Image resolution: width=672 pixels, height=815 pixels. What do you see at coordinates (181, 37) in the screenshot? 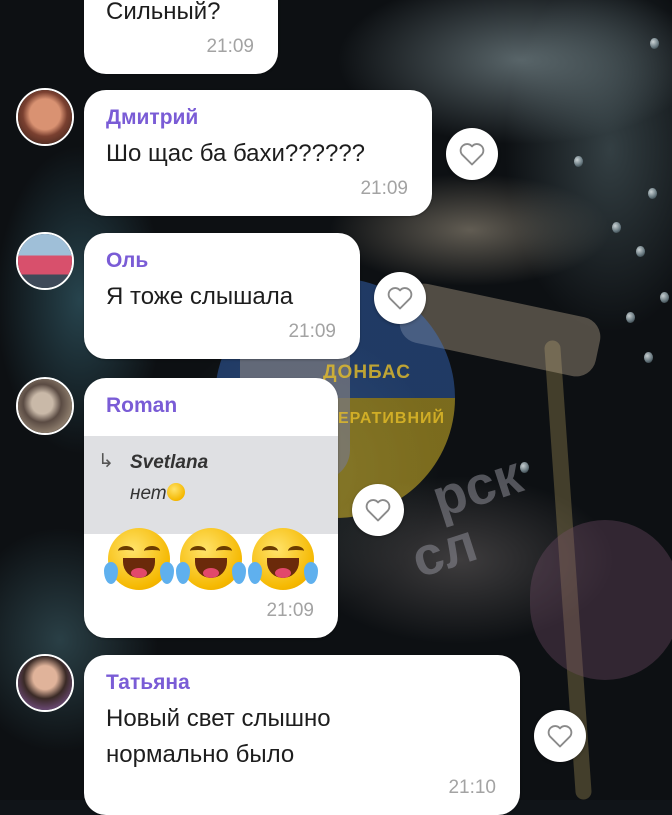
I see `message-bubble: Сильный? 21:09` at bounding box center [181, 37].